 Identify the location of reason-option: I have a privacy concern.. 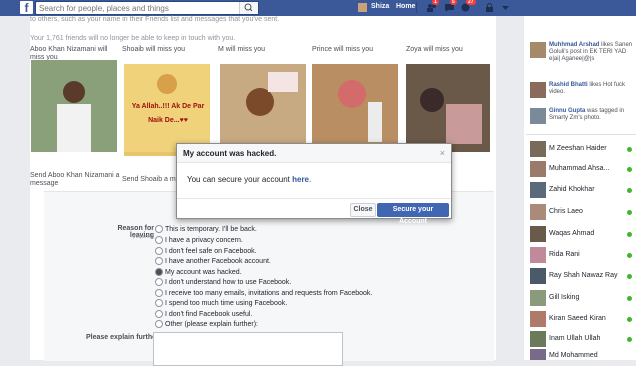
(199, 241).